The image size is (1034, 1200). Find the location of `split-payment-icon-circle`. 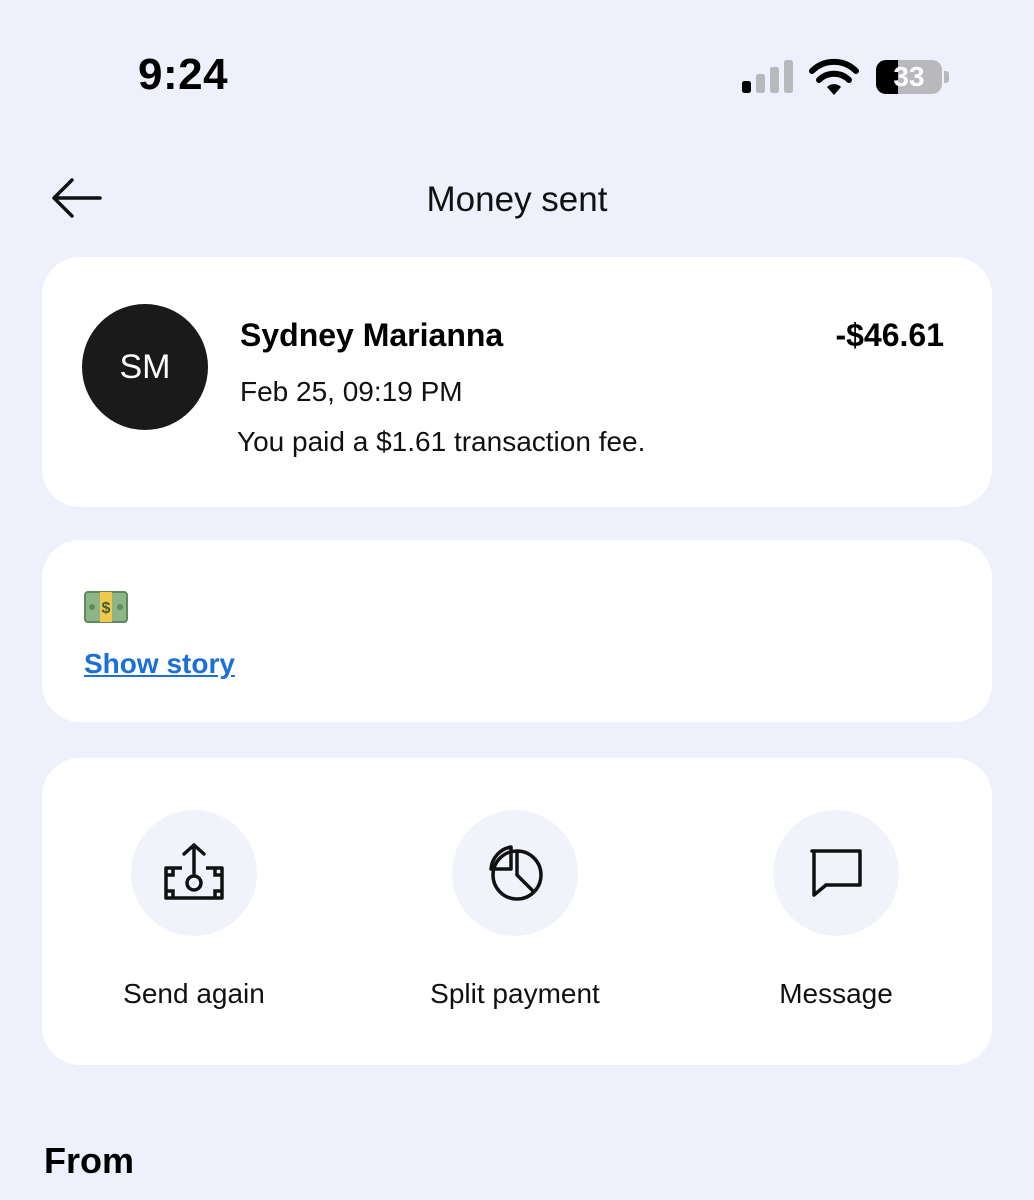

split-payment-icon-circle is located at coordinates (515, 873).